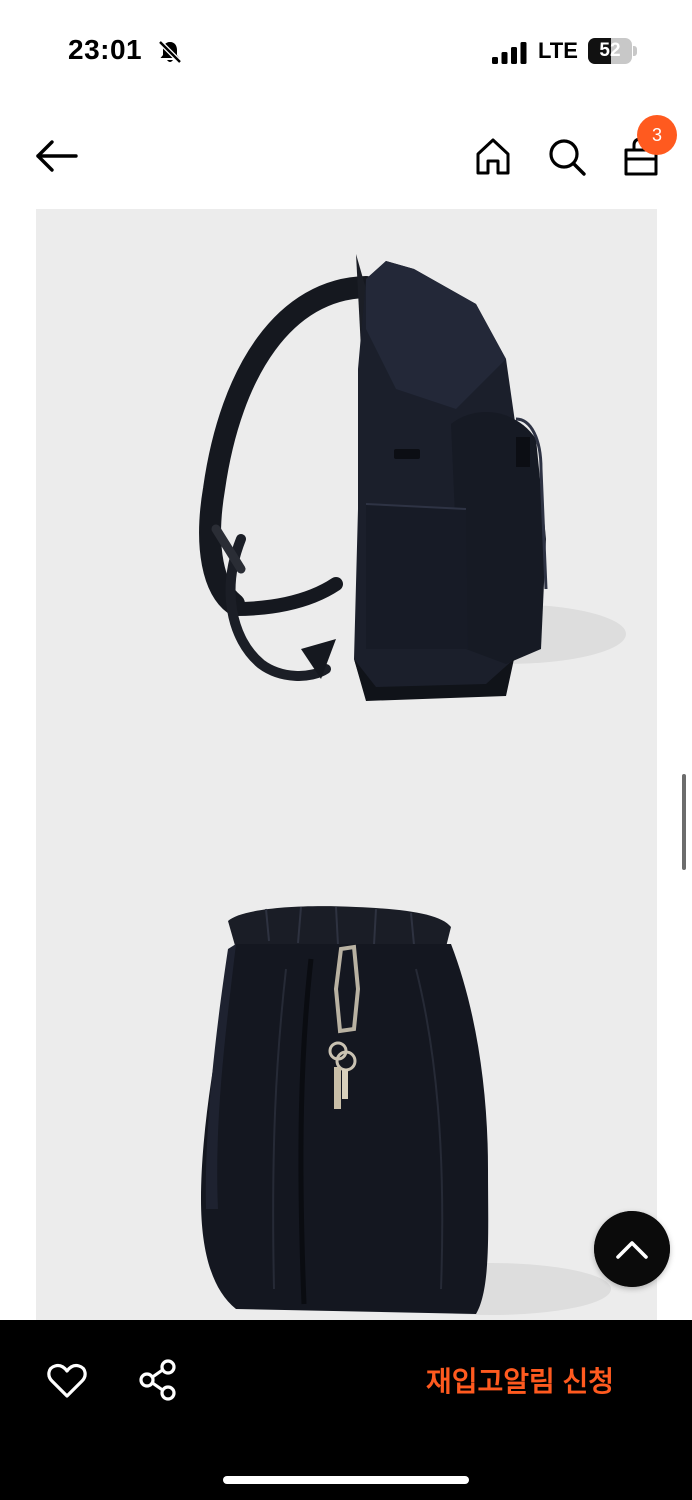 The image size is (692, 1500). I want to click on home-icon, so click(493, 157).